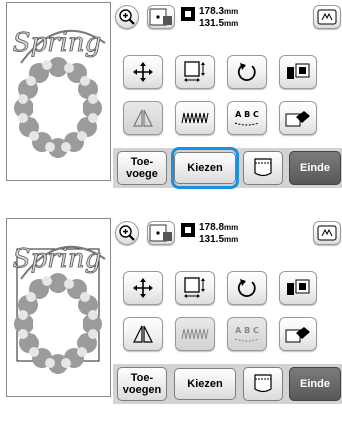  I want to click on select-button: Kiezen, so click(205, 384).